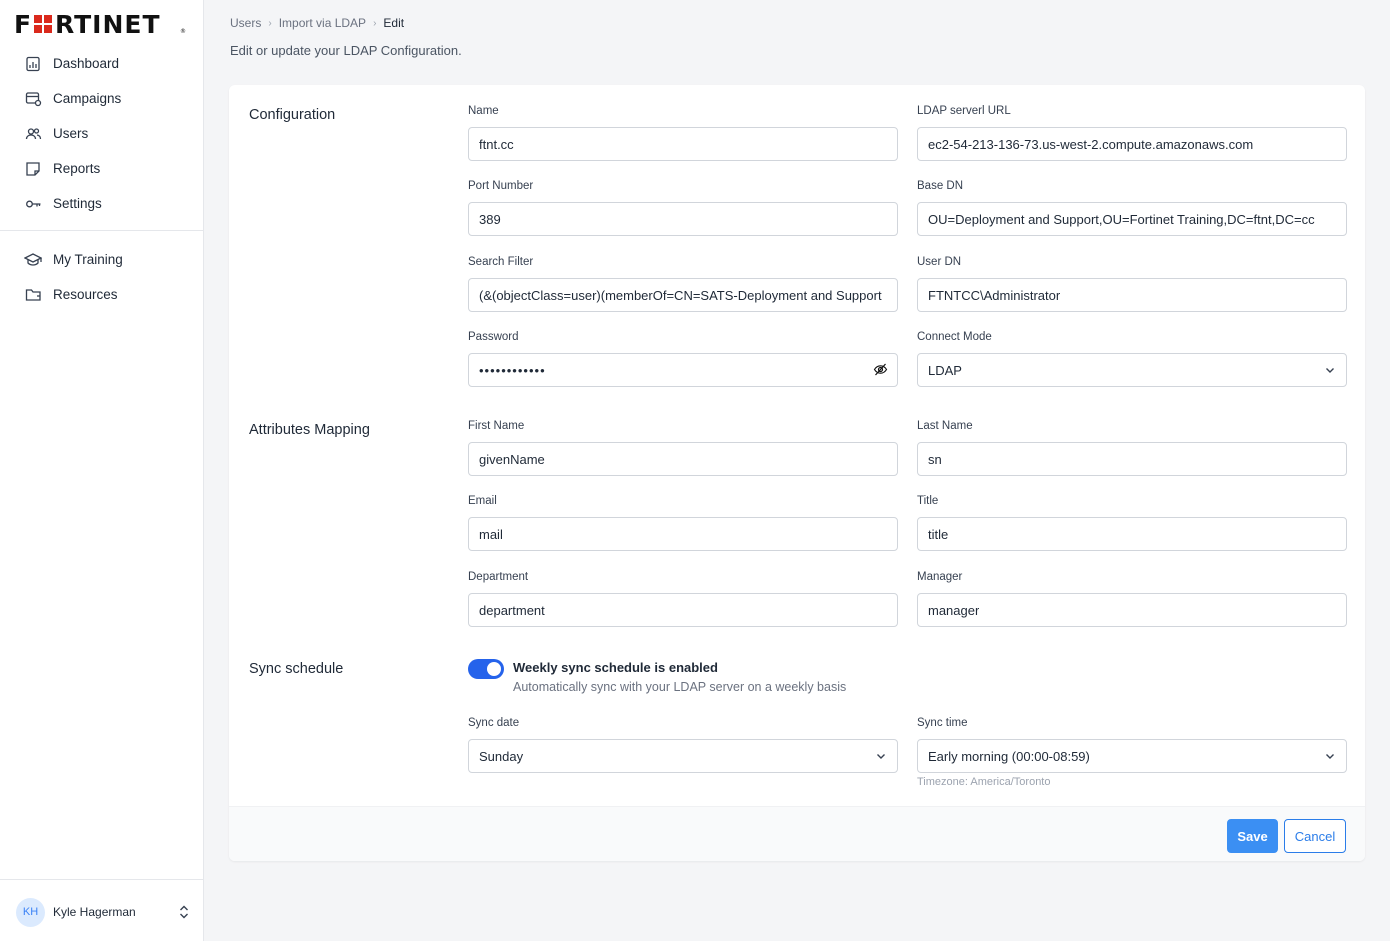 This screenshot has width=1390, height=941. Describe the element at coordinates (498, 577) in the screenshot. I see `field-label: Department` at that location.